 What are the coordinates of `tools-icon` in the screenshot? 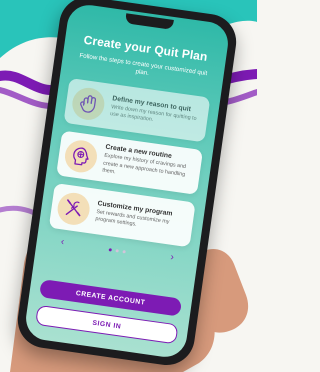 It's located at (73, 208).